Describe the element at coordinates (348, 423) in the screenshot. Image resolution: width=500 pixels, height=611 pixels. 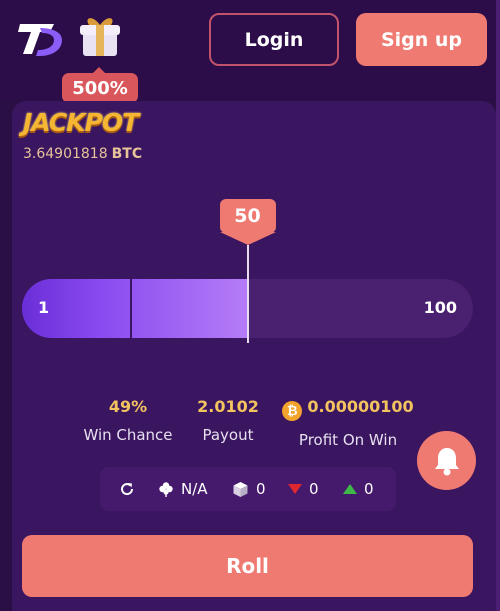
I see `profit-stat: ₿ 0.00000100 Profit On Win` at that location.